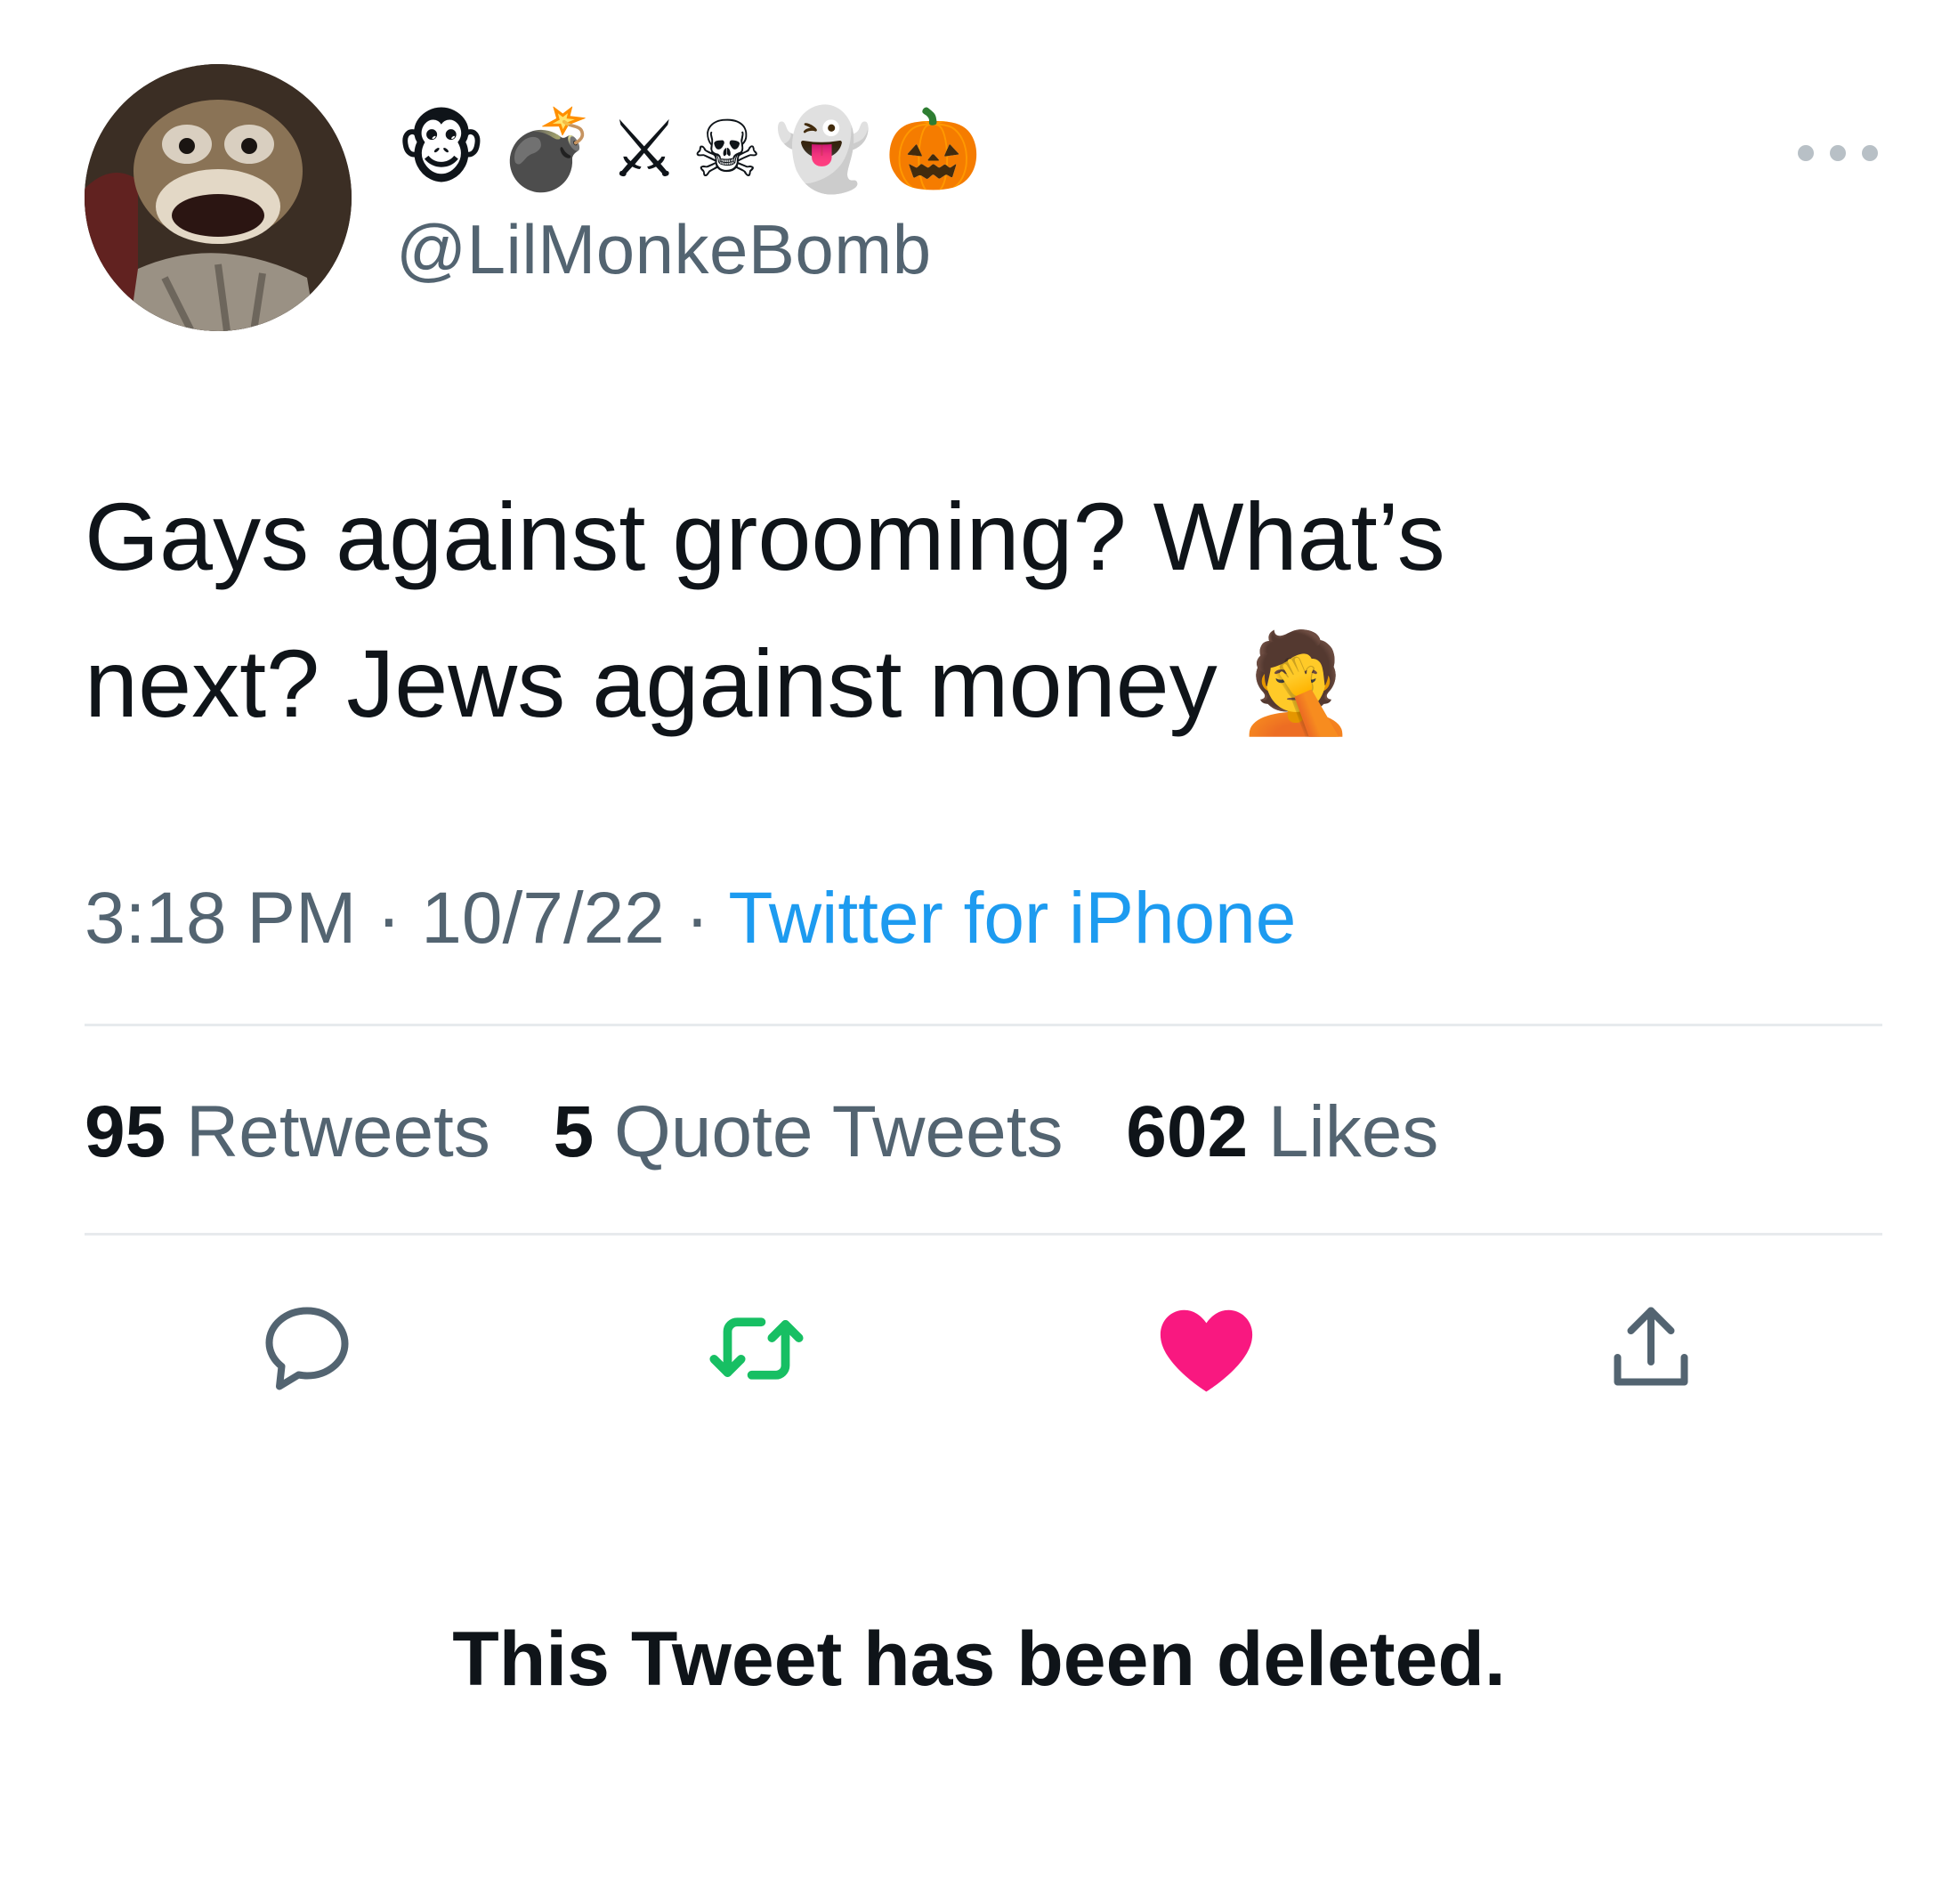 This screenshot has height=1904, width=1958. I want to click on tweet-text-line-1: Gays against grooming? What’s, so click(765, 536).